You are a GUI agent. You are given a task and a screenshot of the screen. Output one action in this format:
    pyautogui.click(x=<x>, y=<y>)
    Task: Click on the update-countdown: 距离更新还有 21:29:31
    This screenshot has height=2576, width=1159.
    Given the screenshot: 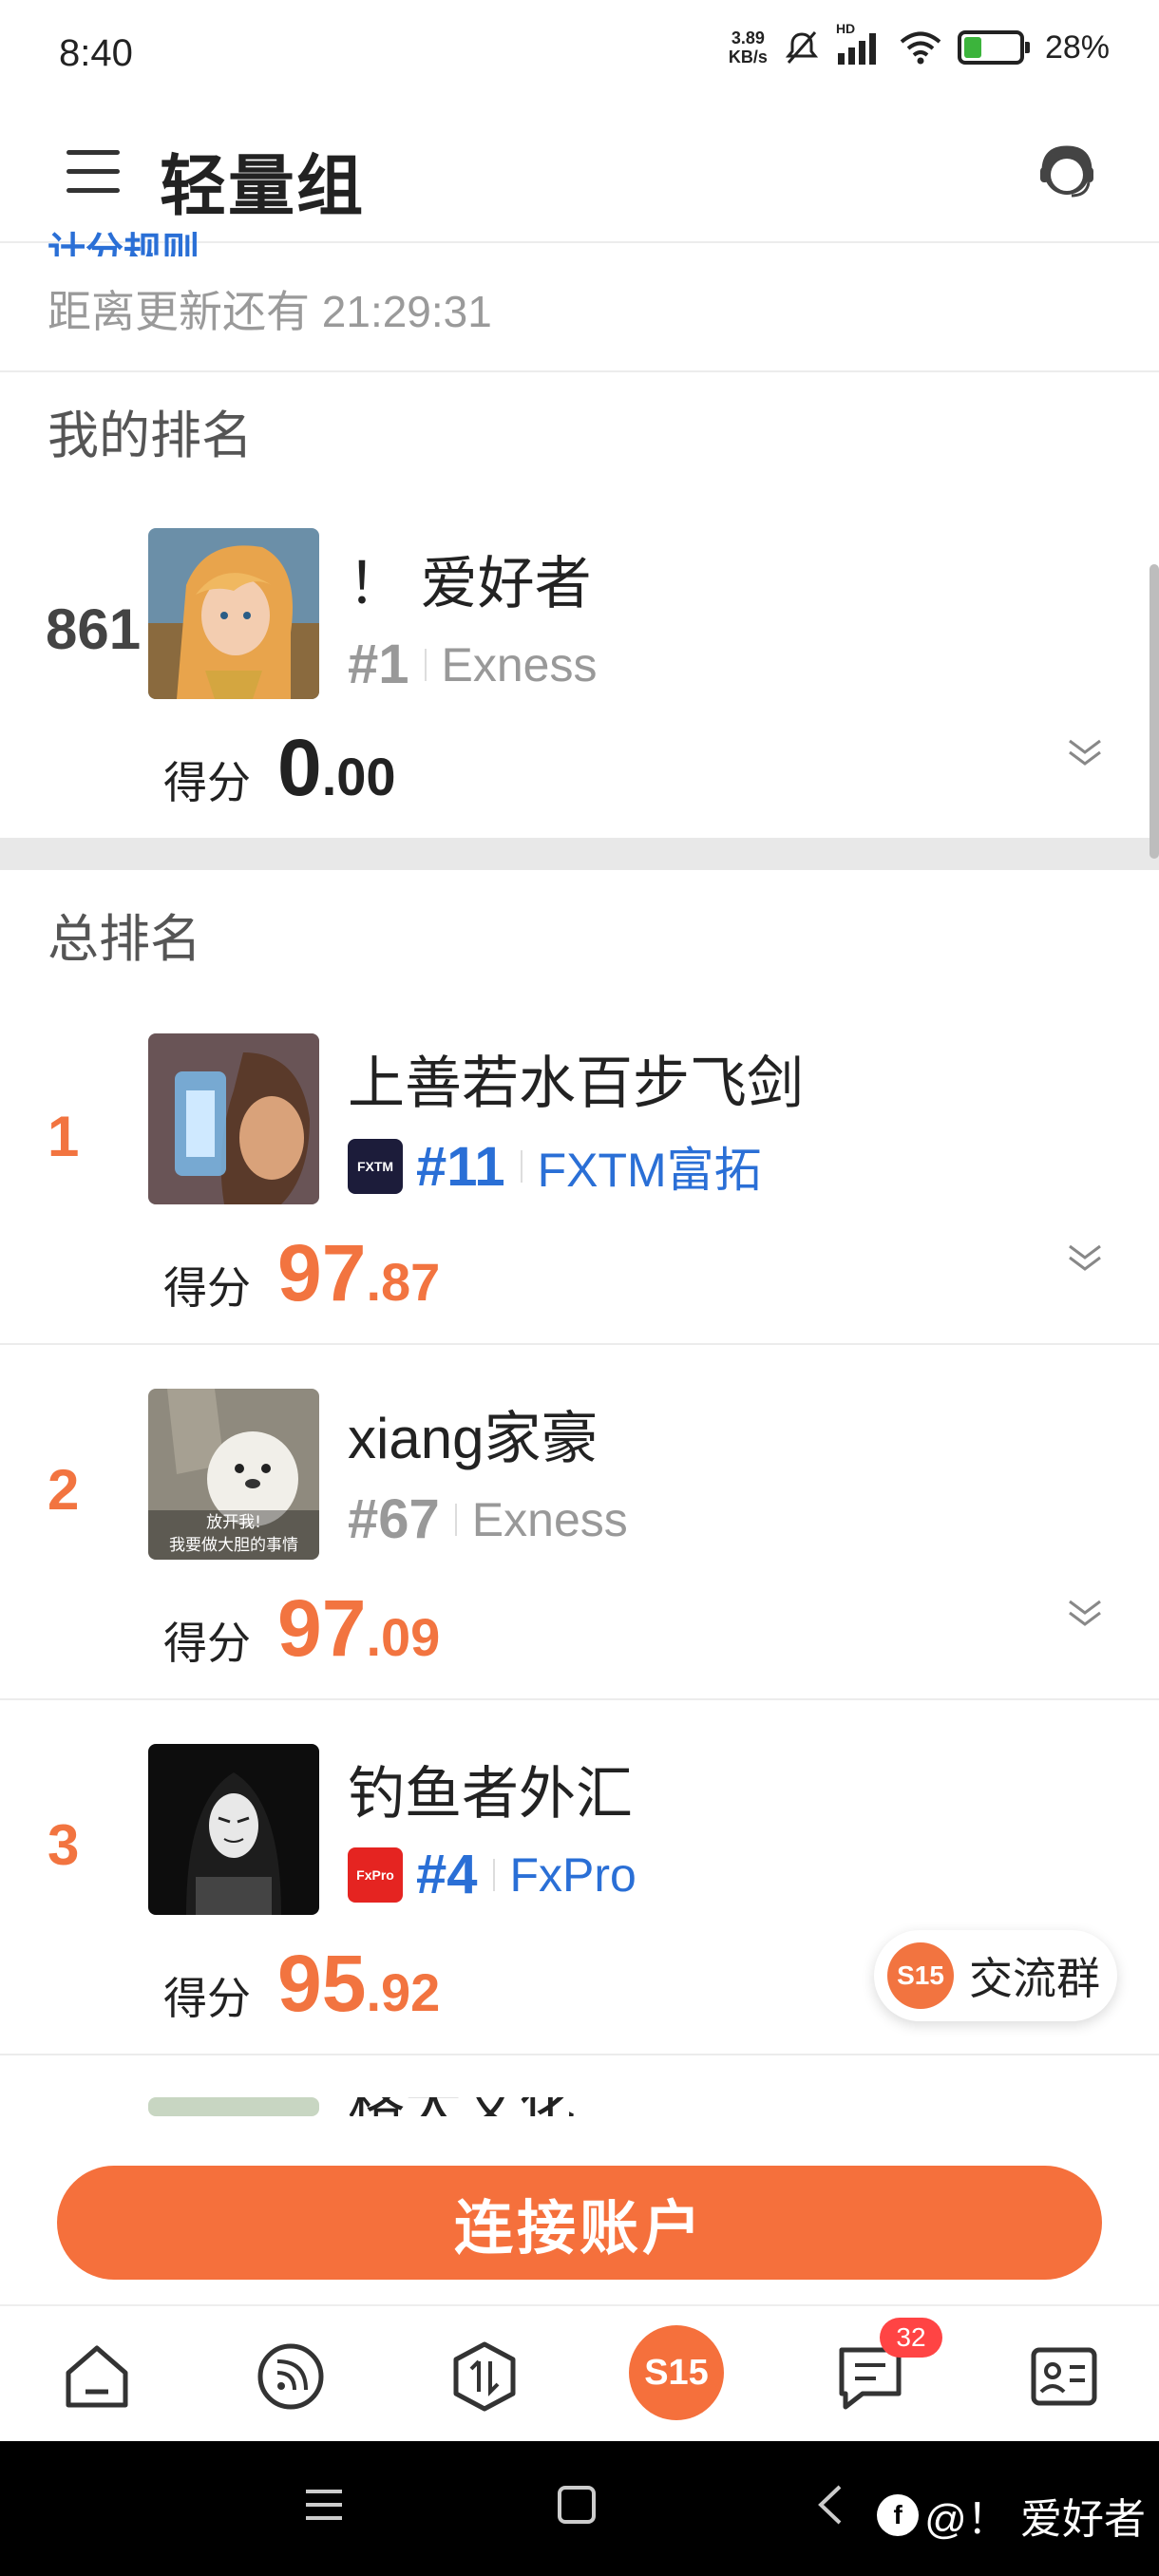 What is the action you would take?
    pyautogui.click(x=270, y=311)
    